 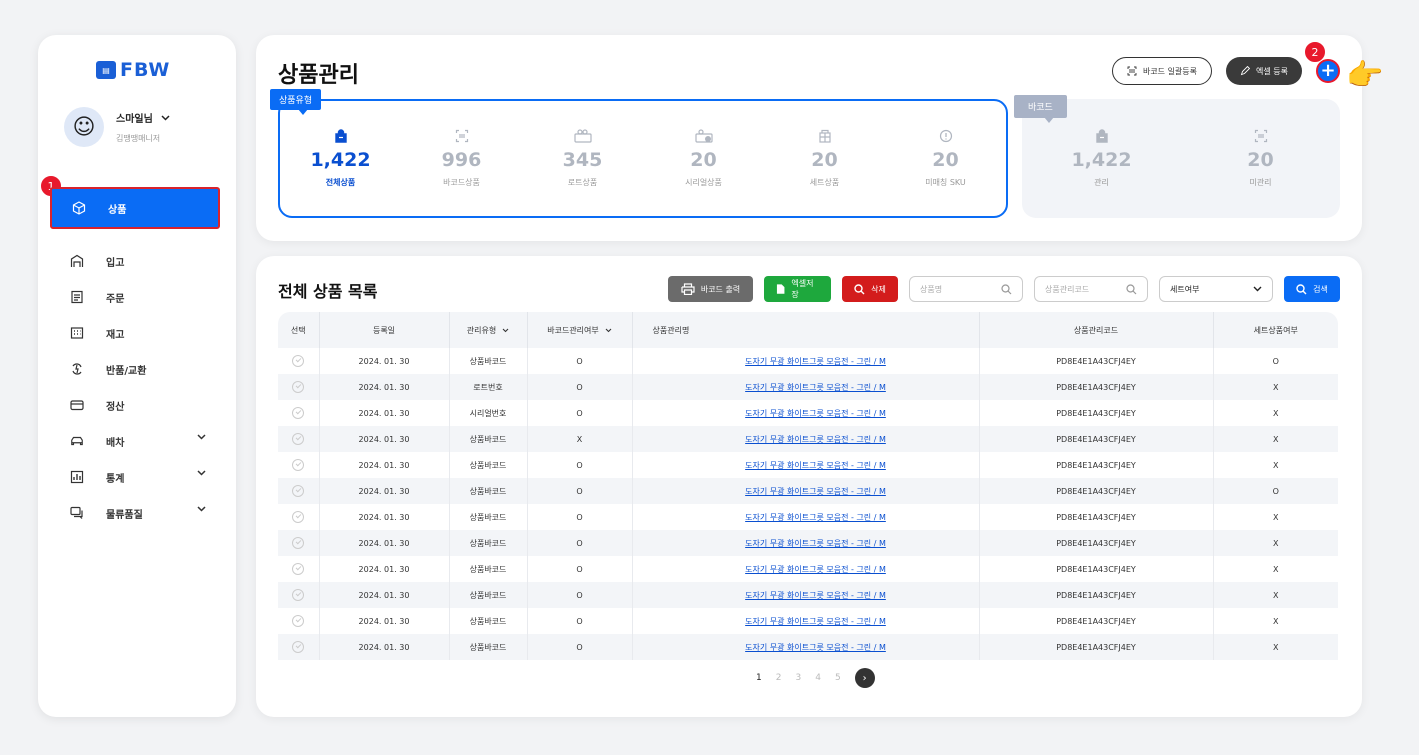 What do you see at coordinates (703, 158) in the screenshot?
I see `stat-serial-products: 20 시리얼상품` at bounding box center [703, 158].